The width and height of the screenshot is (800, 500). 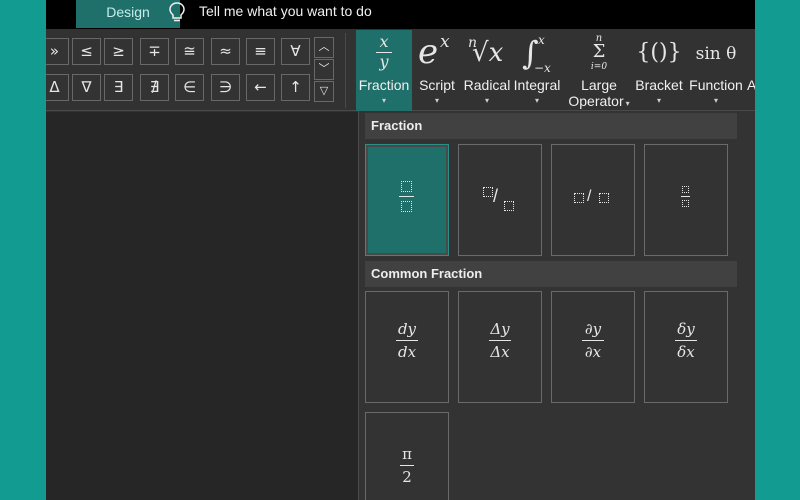 I want to click on large-operator-button: n Σ i=0 Large Operator ▾, so click(x=599, y=70).